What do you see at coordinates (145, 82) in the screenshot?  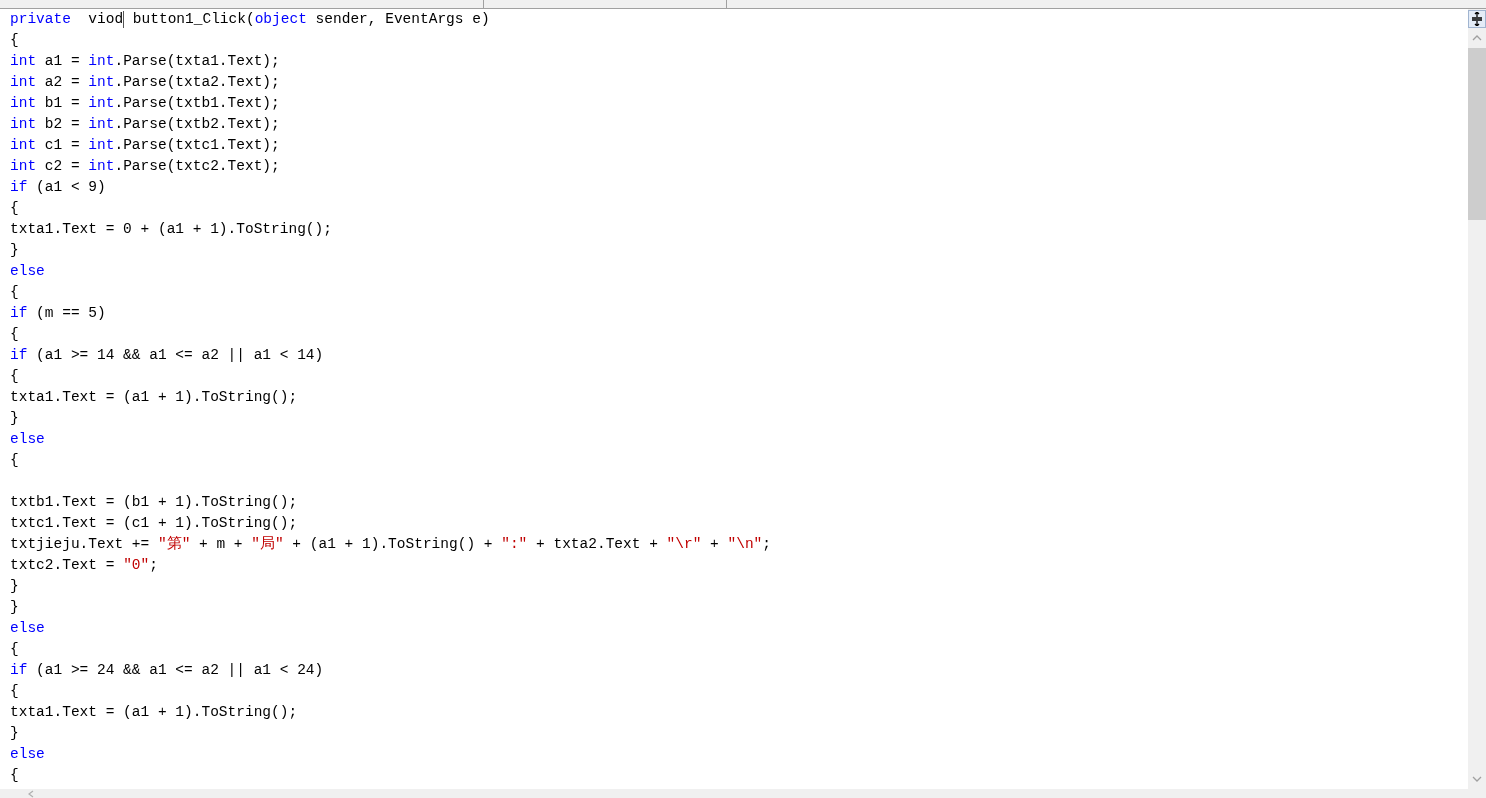 I see `code-line: int a2 = int.Parse(txta2.Text);` at bounding box center [145, 82].